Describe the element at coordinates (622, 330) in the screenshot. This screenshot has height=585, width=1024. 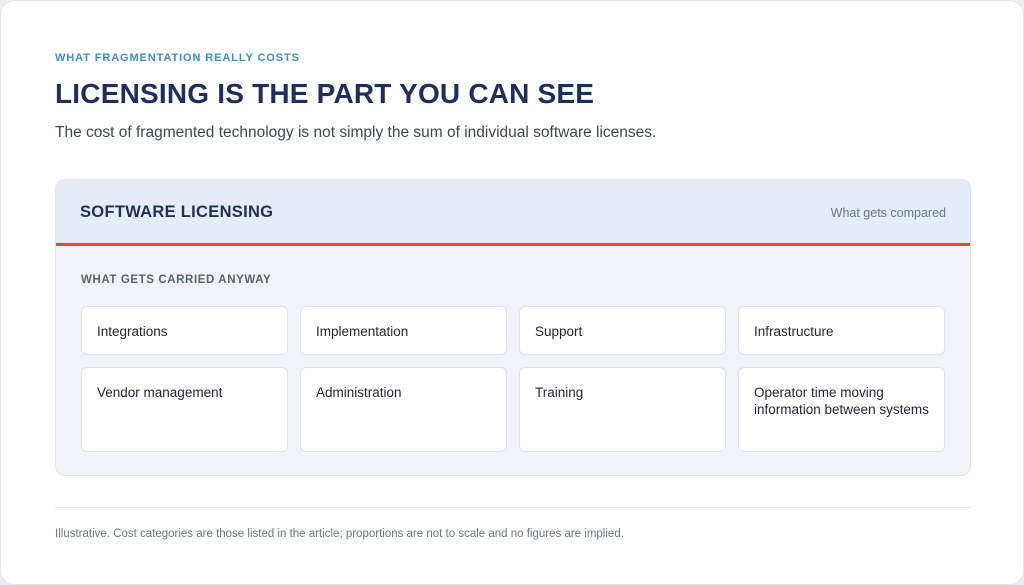
I see `cost-card-support: Support` at that location.